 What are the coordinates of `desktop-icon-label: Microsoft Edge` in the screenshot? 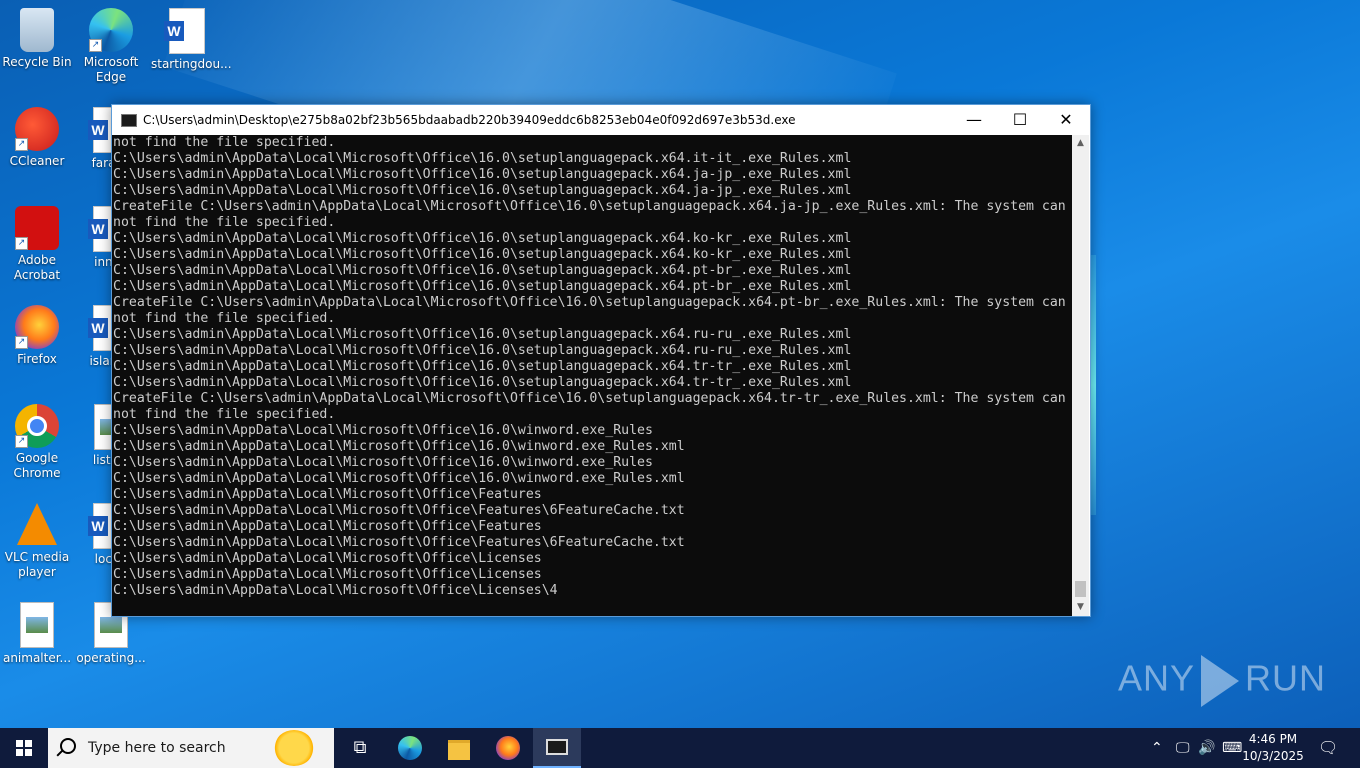 It's located at (111, 69).